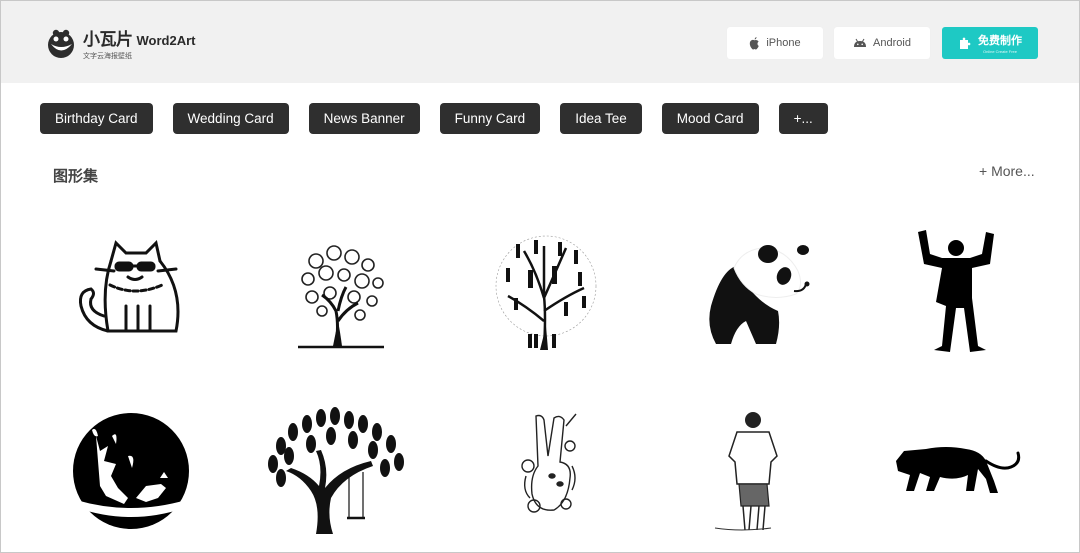  What do you see at coordinates (965, 43) in the screenshot?
I see `puzzle-icon` at bounding box center [965, 43].